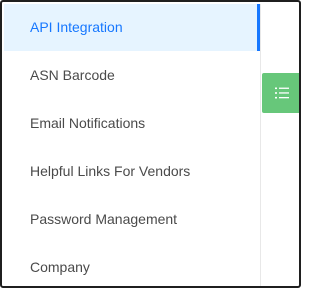  I want to click on menu-toggle-button, so click(280, 93).